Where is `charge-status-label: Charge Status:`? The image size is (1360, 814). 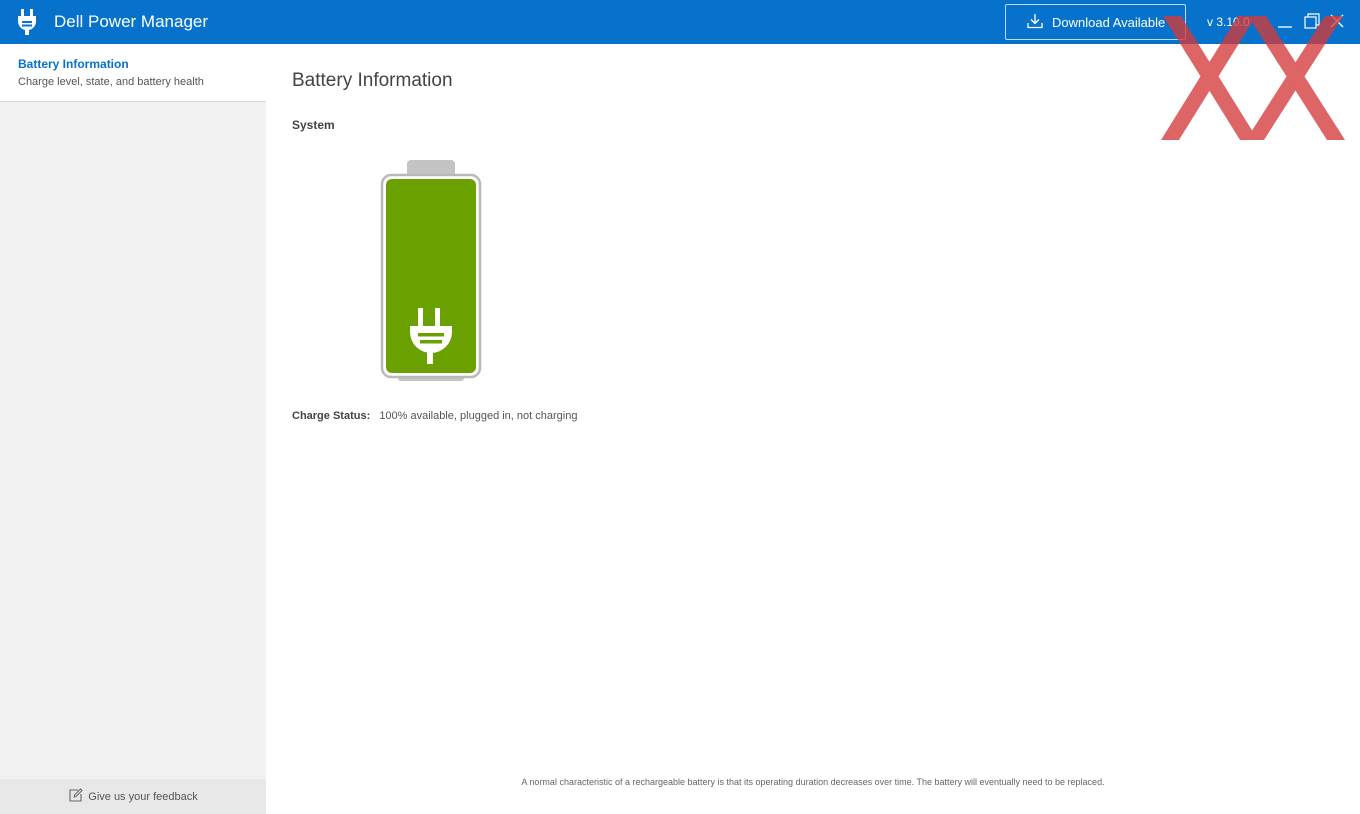 charge-status-label: Charge Status: is located at coordinates (331, 416).